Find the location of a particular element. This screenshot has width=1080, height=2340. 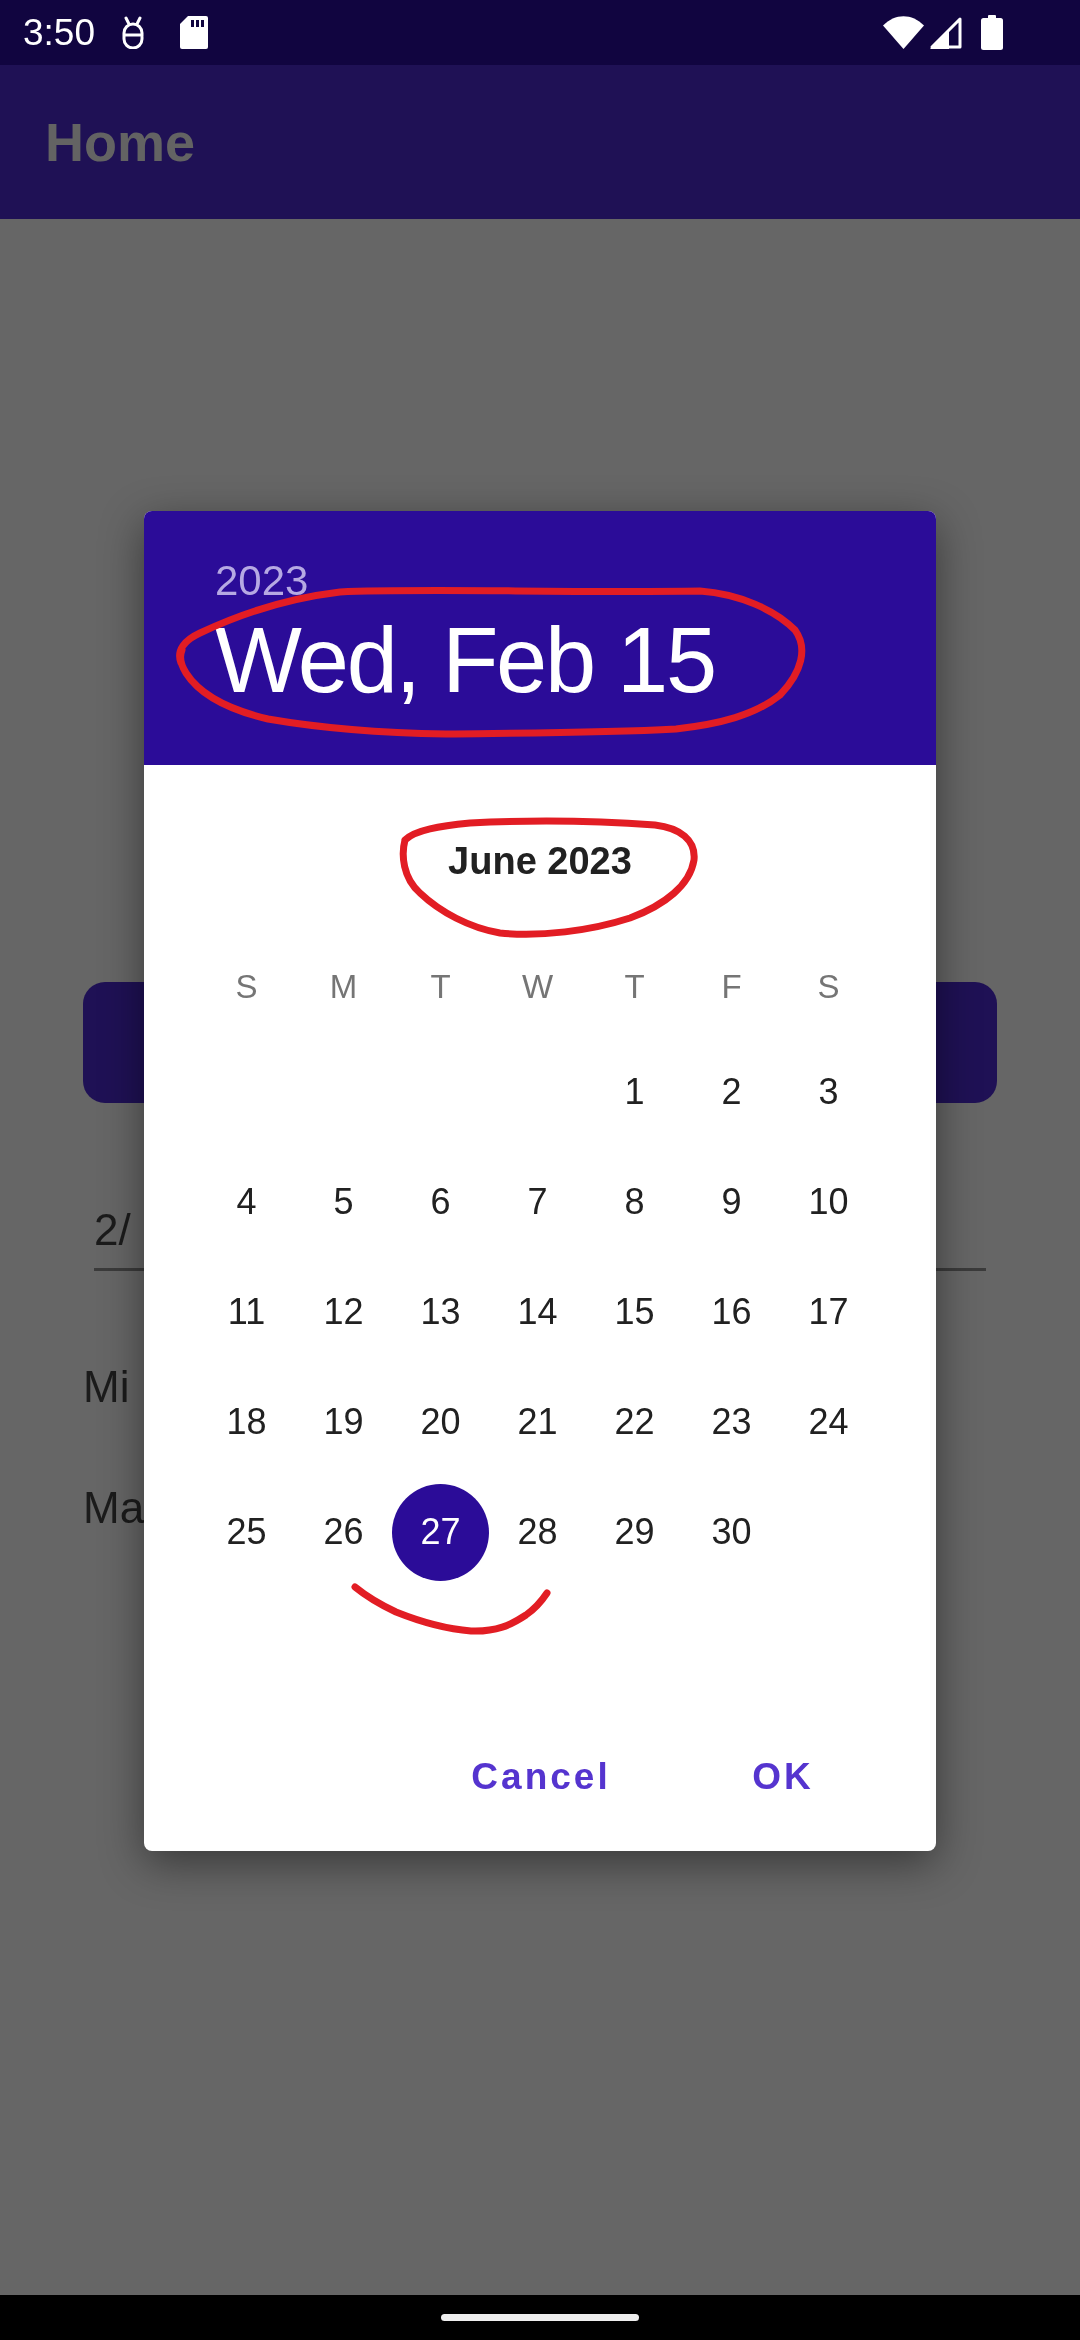

form-label: Ma is located at coordinates (114, 1508).